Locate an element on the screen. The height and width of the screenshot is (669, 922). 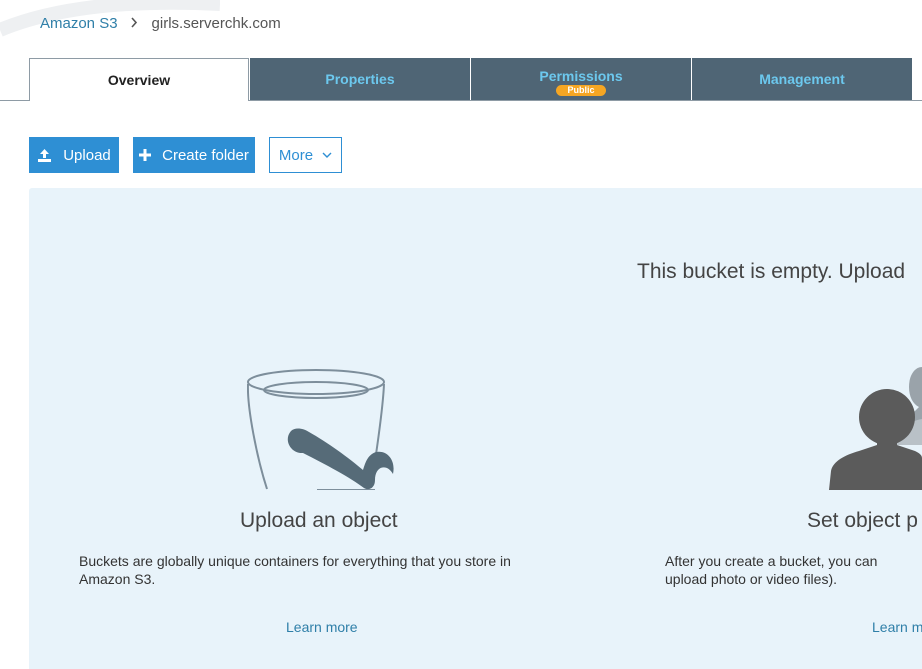
public-badge: Public is located at coordinates (581, 90).